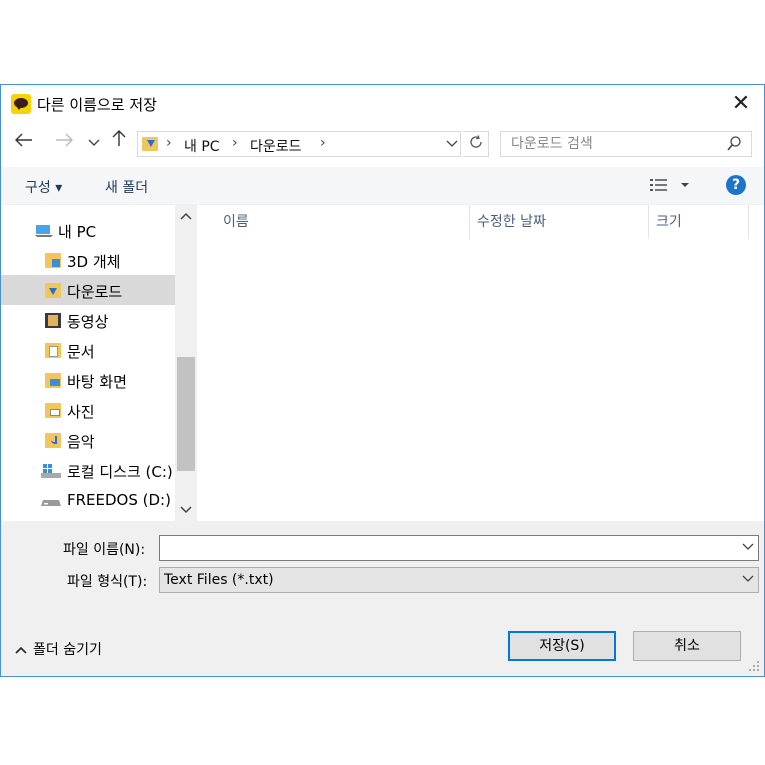 The image size is (765, 765). Describe the element at coordinates (67, 650) in the screenshot. I see `hide-folders-label: 폴더 숨기기` at that location.